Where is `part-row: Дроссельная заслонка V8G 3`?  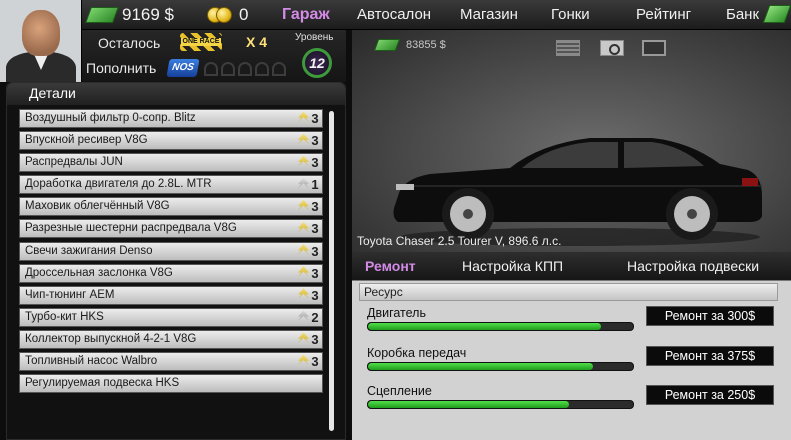
part-row: Дроссельная заслонка V8G 3 is located at coordinates (171, 273).